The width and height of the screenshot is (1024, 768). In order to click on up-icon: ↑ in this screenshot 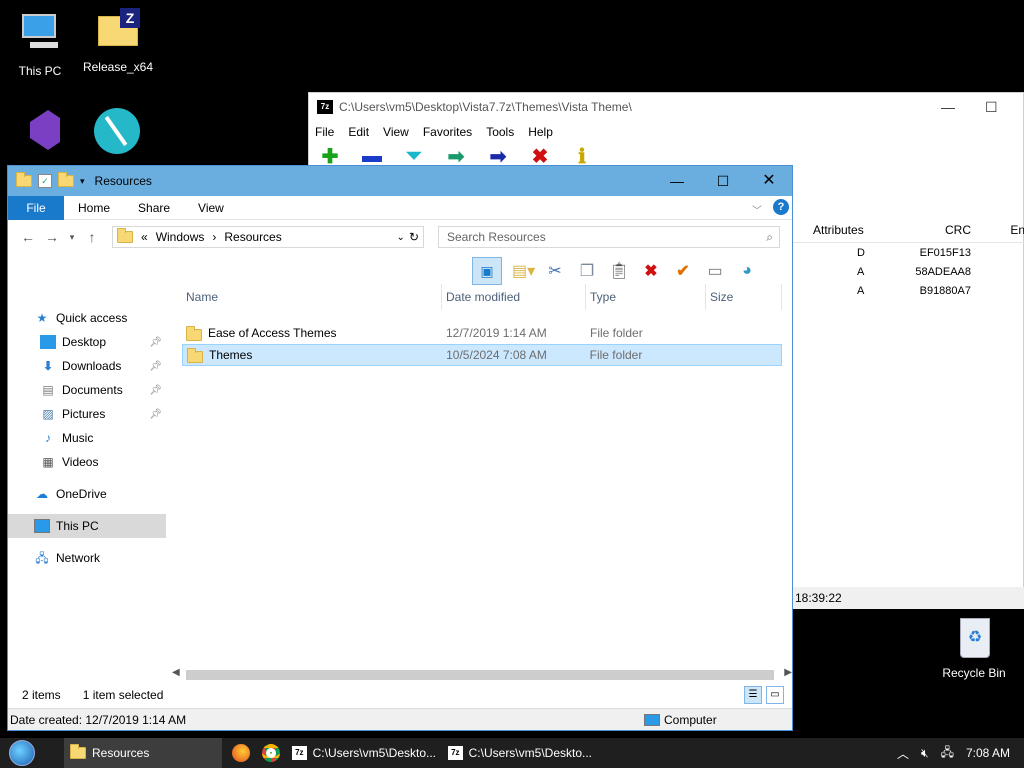, I will do `click(92, 237)`.